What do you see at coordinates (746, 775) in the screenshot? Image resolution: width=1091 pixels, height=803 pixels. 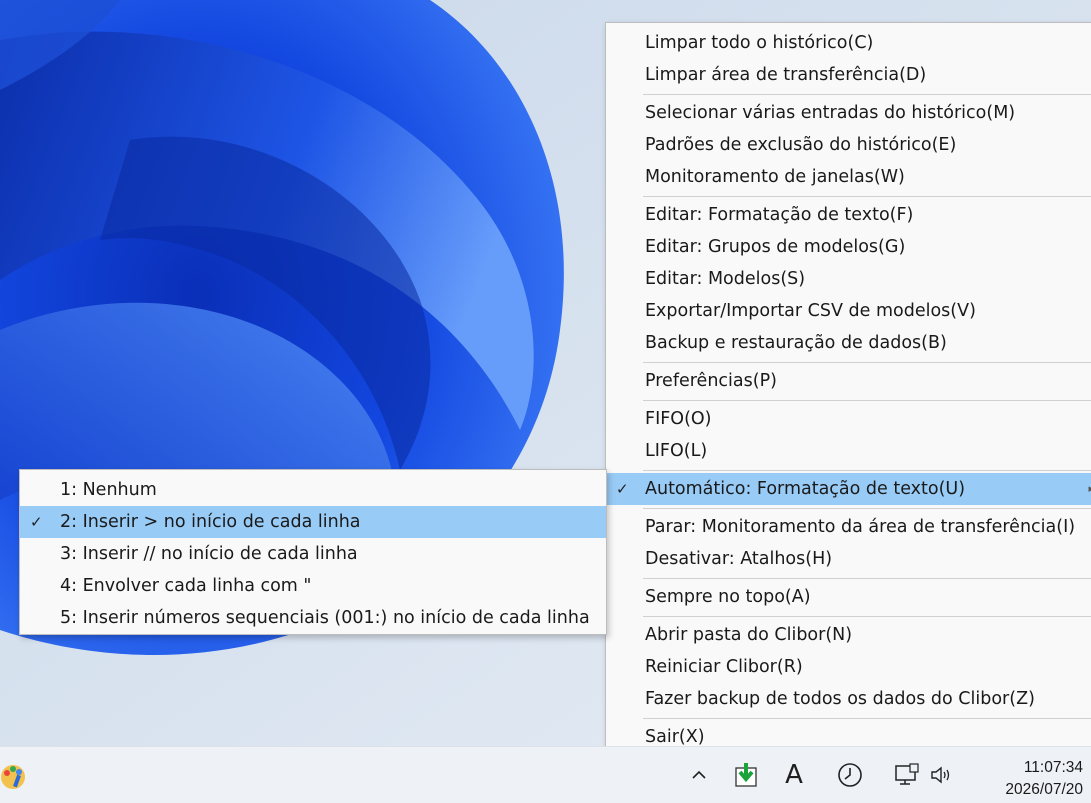 I see `clibor-download-icon` at bounding box center [746, 775].